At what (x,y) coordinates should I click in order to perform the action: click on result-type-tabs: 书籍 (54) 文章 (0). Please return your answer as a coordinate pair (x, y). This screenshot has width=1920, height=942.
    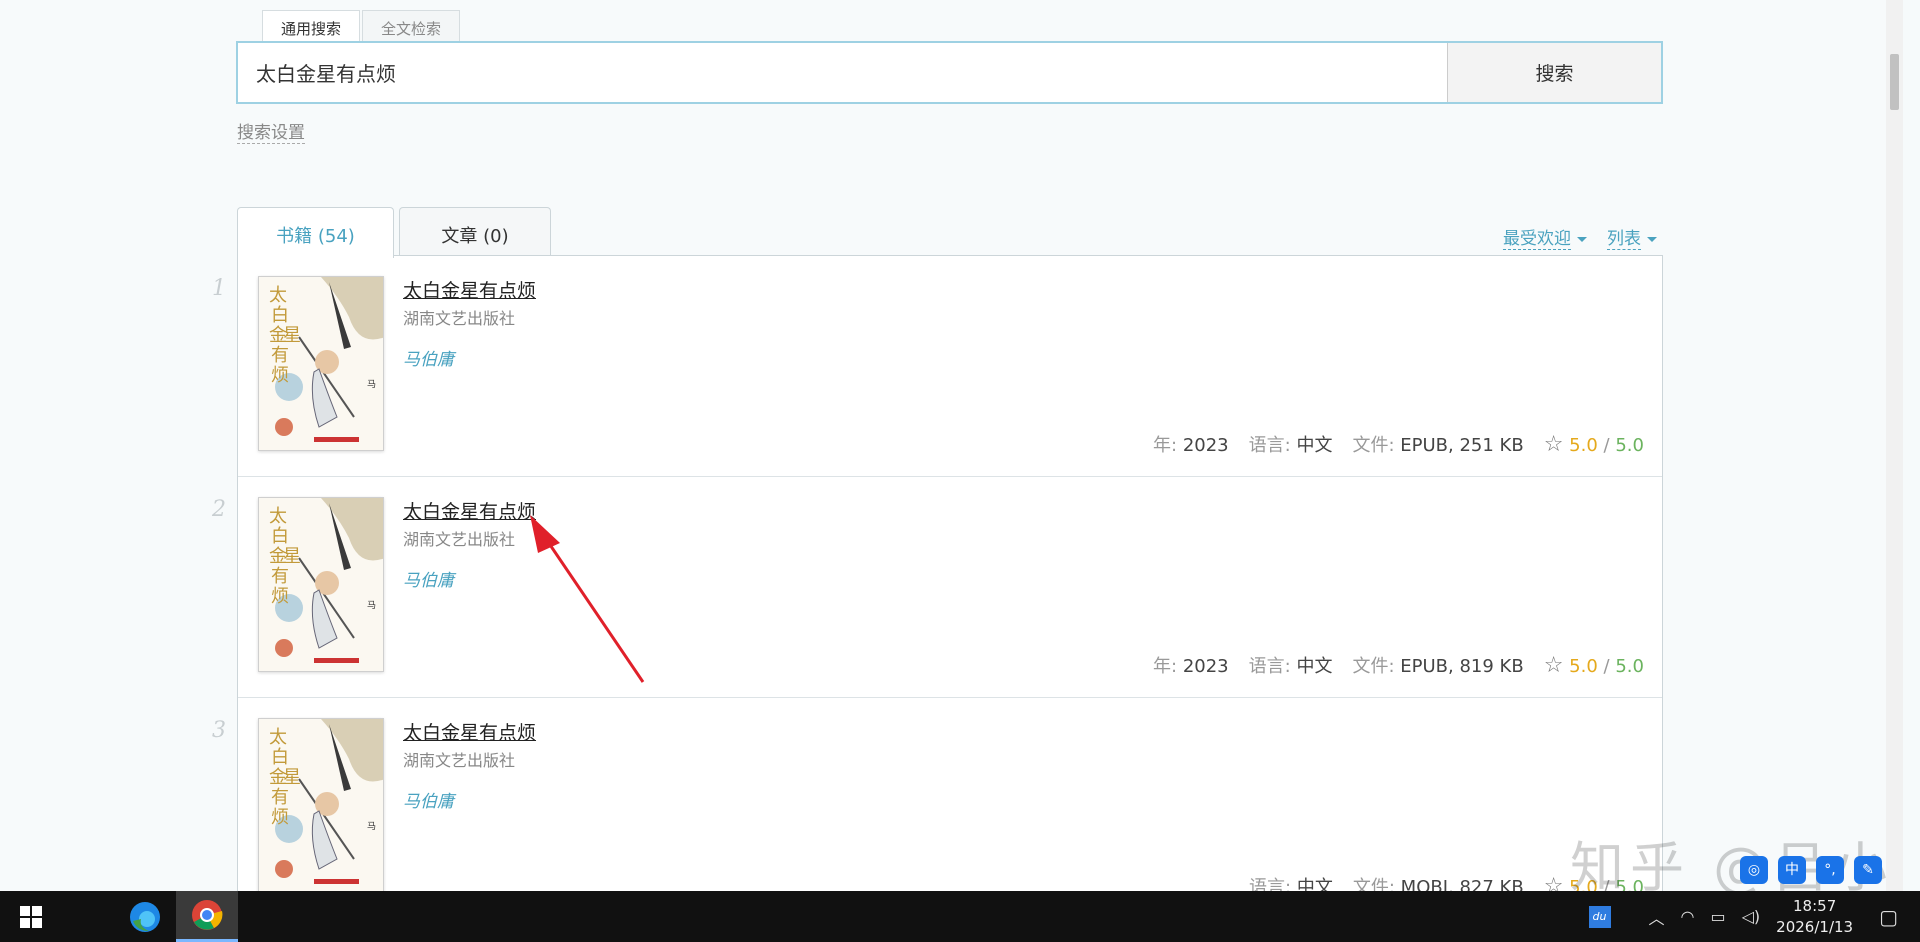
    Looking at the image, I should click on (396, 232).